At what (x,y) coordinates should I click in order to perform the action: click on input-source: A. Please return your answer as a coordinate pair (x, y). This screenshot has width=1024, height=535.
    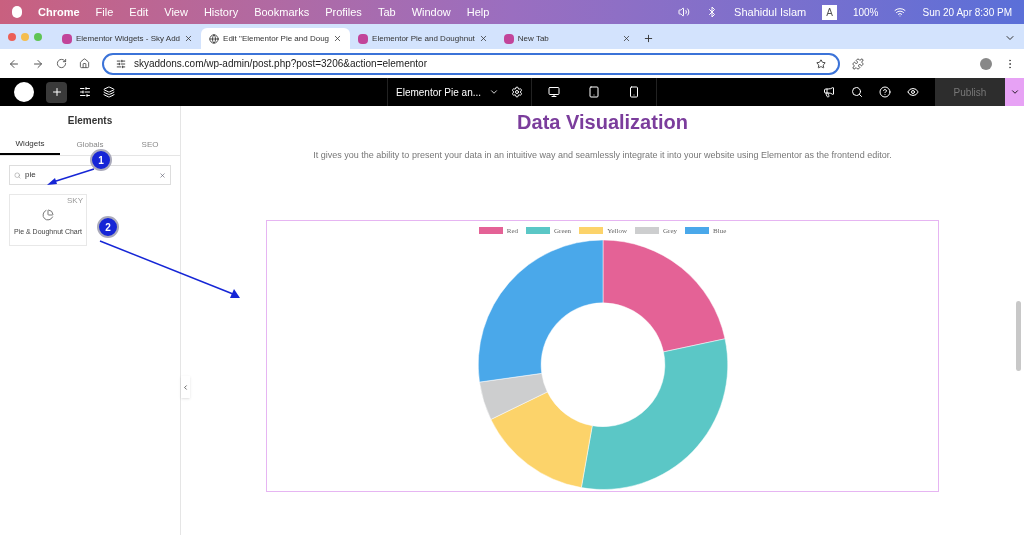
    Looking at the image, I should click on (829, 12).